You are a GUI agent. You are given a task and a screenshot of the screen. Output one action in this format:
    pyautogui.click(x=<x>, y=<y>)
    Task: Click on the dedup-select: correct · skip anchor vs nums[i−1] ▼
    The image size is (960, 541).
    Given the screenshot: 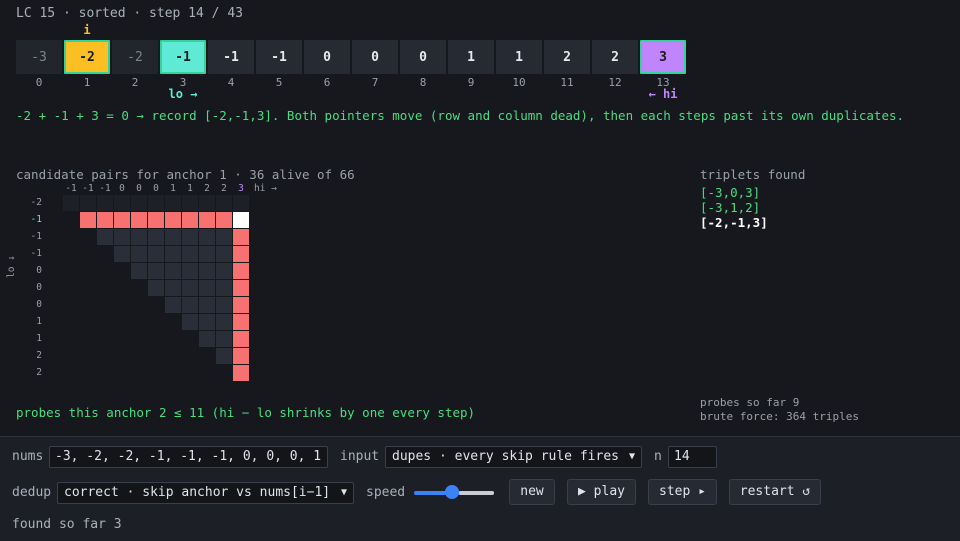 What is the action you would take?
    pyautogui.click(x=205, y=493)
    